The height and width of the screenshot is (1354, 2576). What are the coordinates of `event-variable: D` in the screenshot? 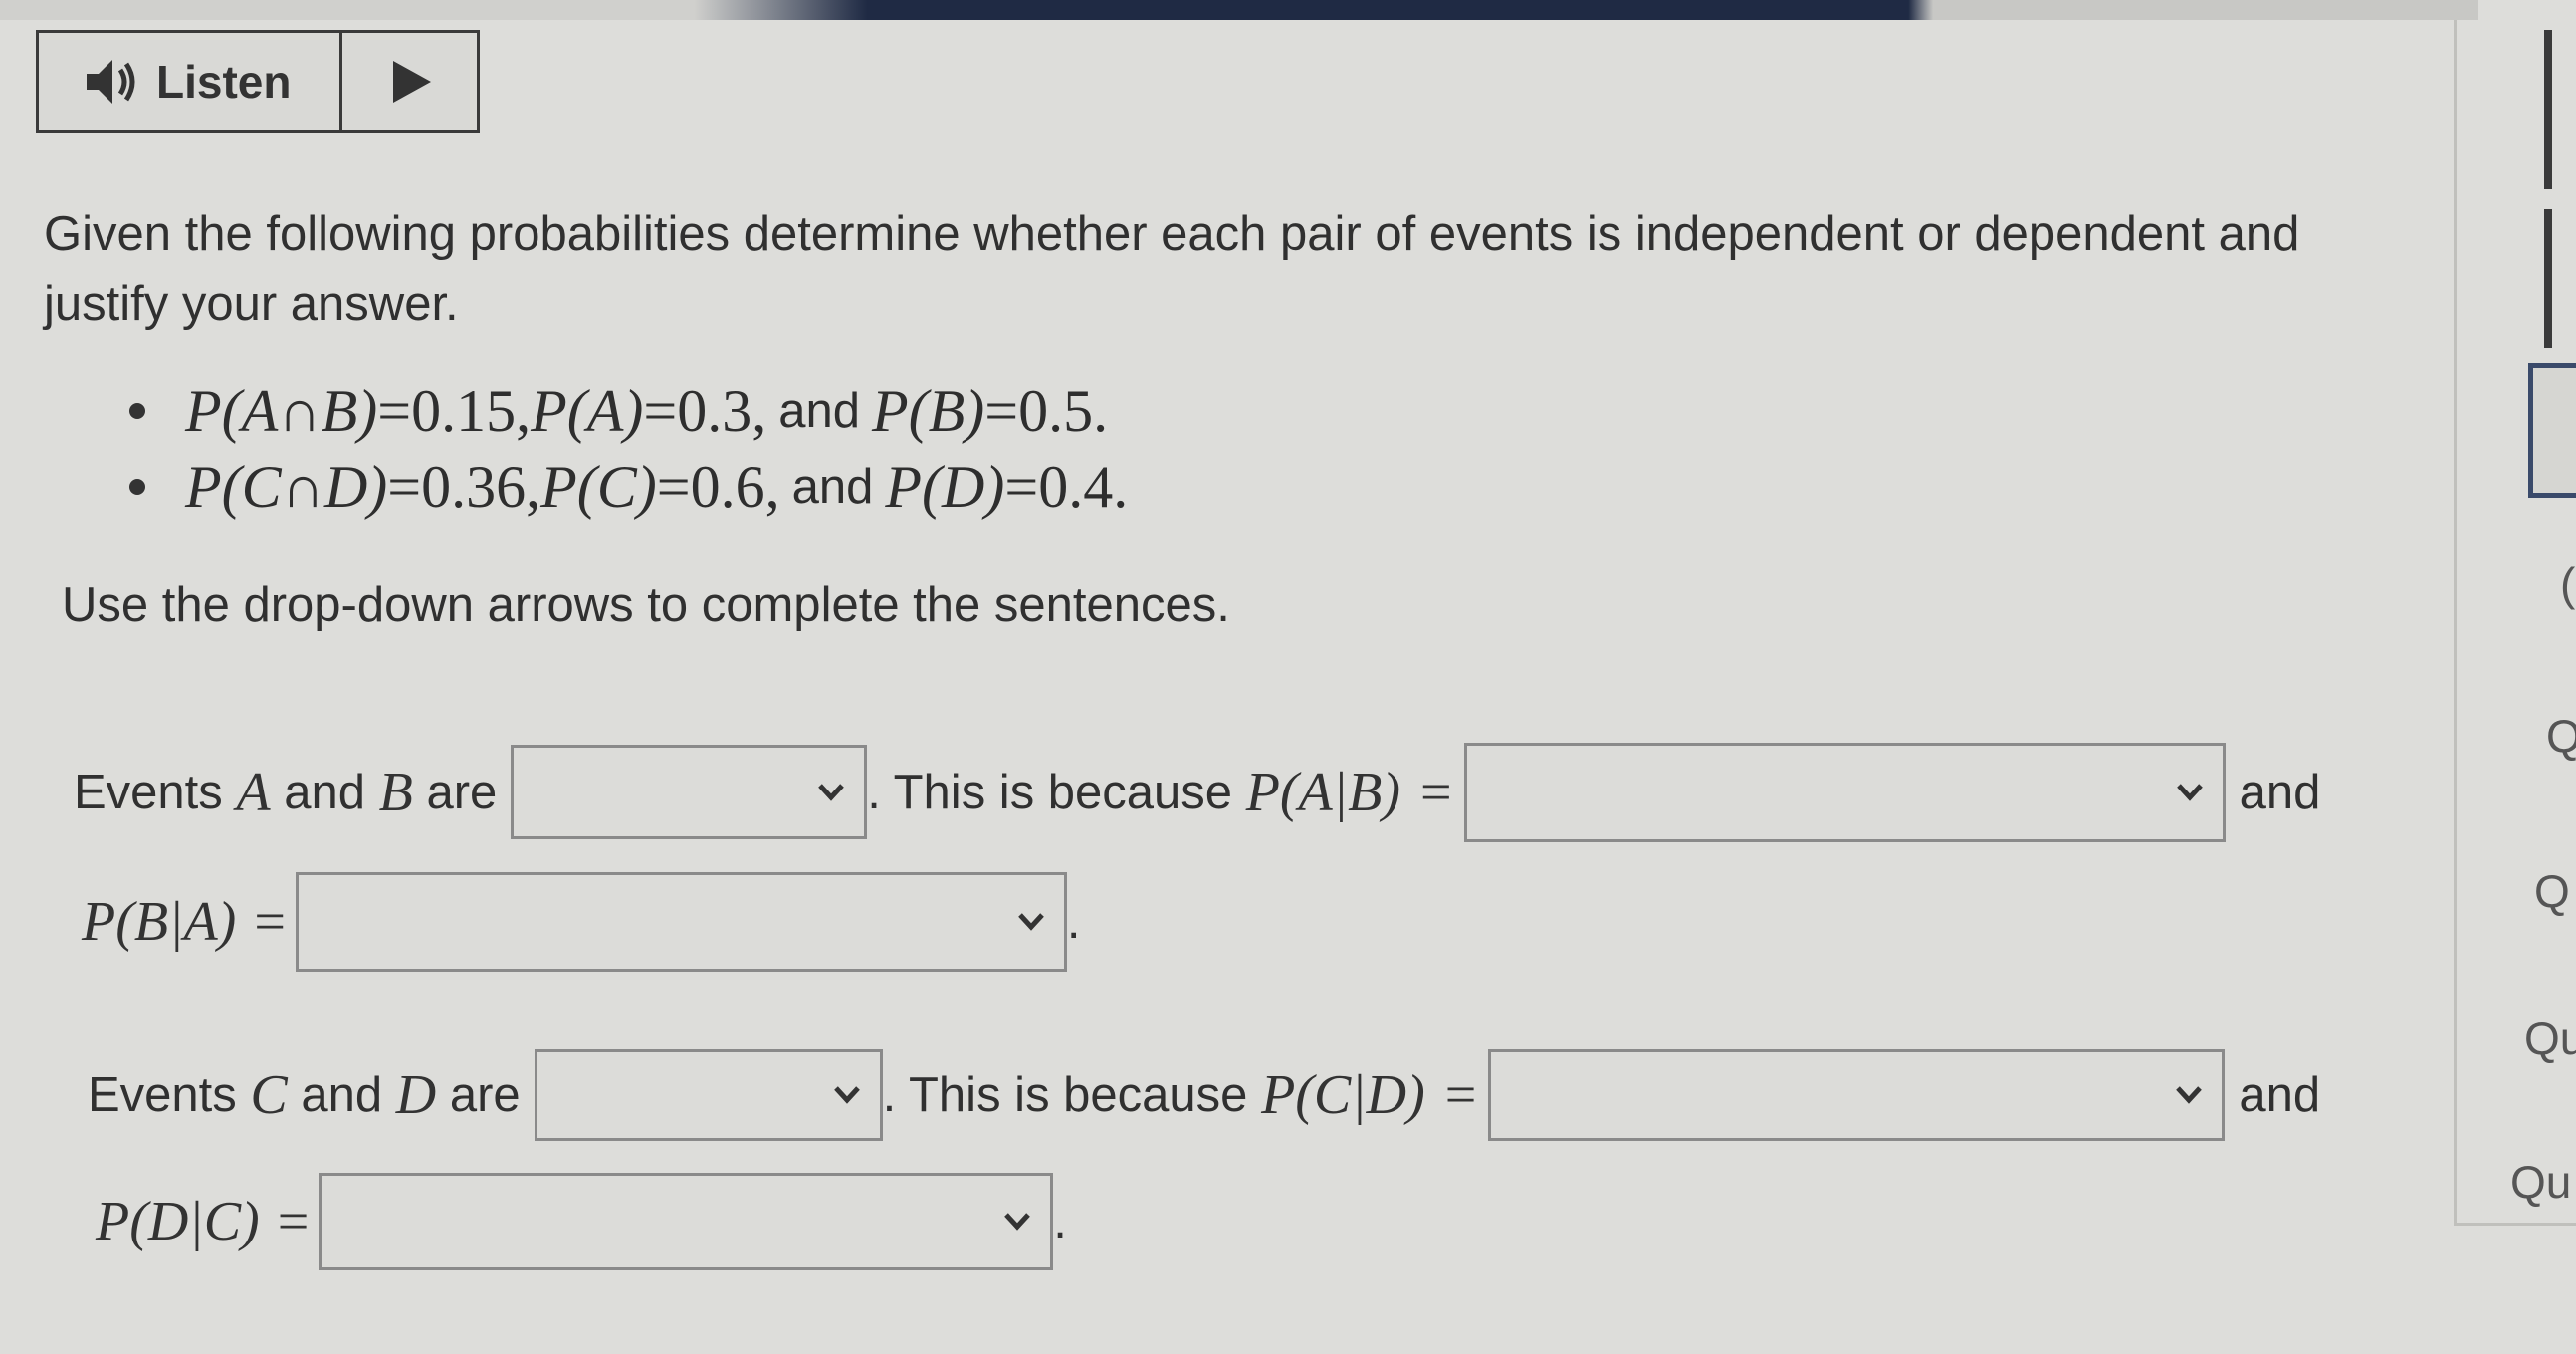 It's located at (416, 1095).